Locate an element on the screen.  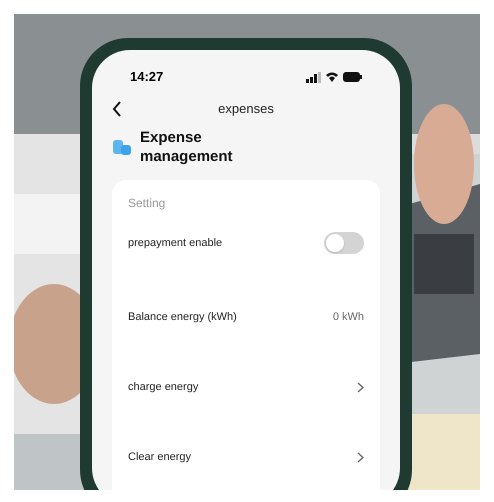
toggle-switch is located at coordinates (344, 243).